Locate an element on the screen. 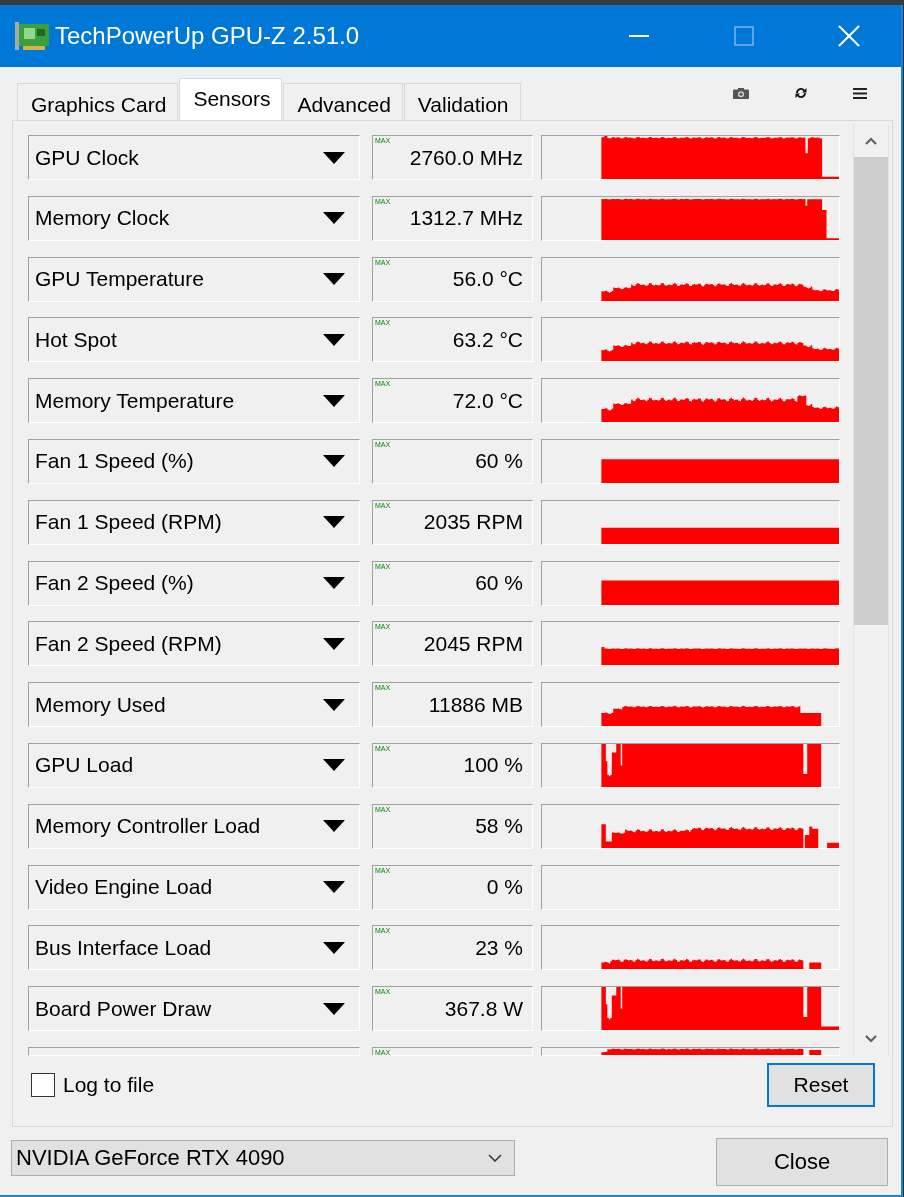  sensor-value: 56.0 °C is located at coordinates (487, 279).